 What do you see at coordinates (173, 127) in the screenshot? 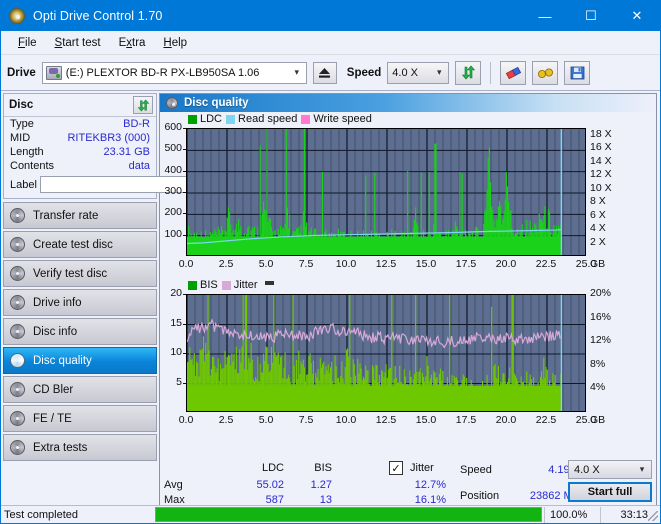
I see `y-axis-tick: 600` at bounding box center [173, 127].